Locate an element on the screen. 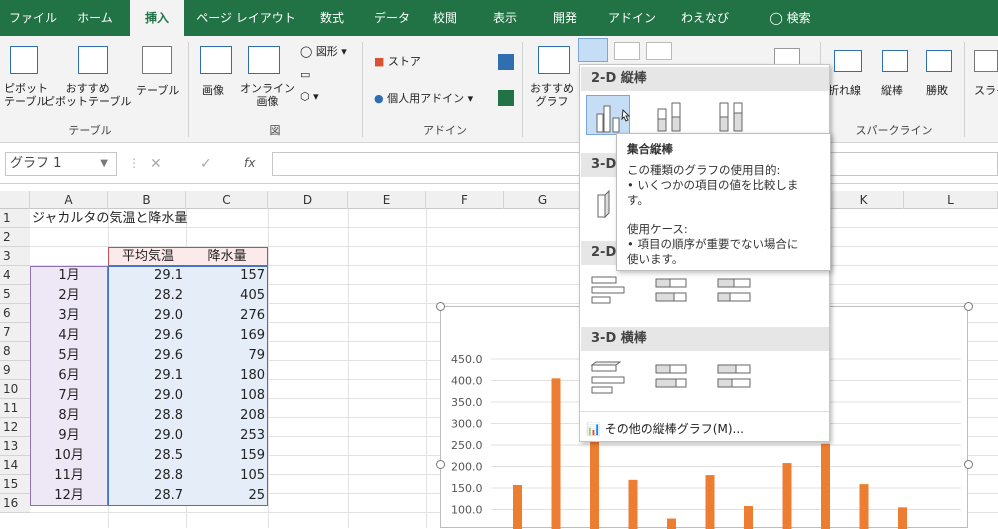 The image size is (998, 529). resize-handle is located at coordinates (968, 464).